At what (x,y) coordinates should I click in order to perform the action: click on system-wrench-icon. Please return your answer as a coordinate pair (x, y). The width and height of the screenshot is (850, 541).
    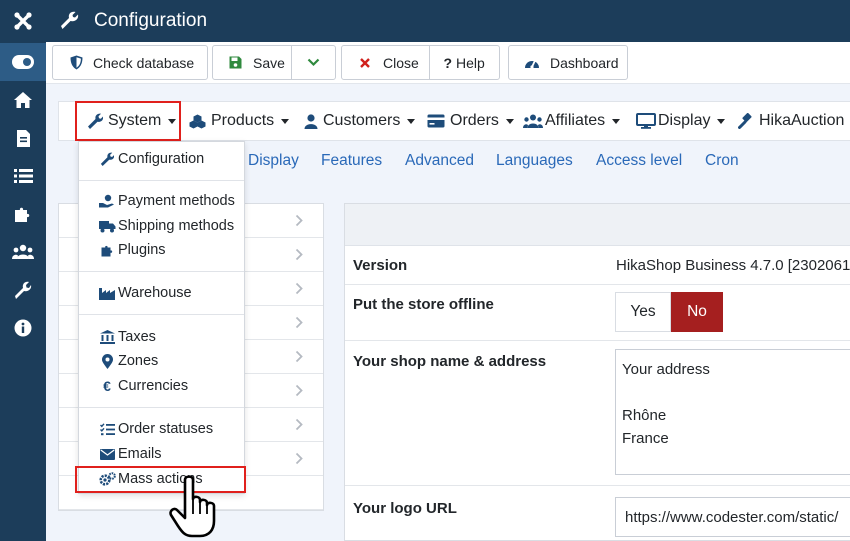
    Looking at the image, I should click on (23, 290).